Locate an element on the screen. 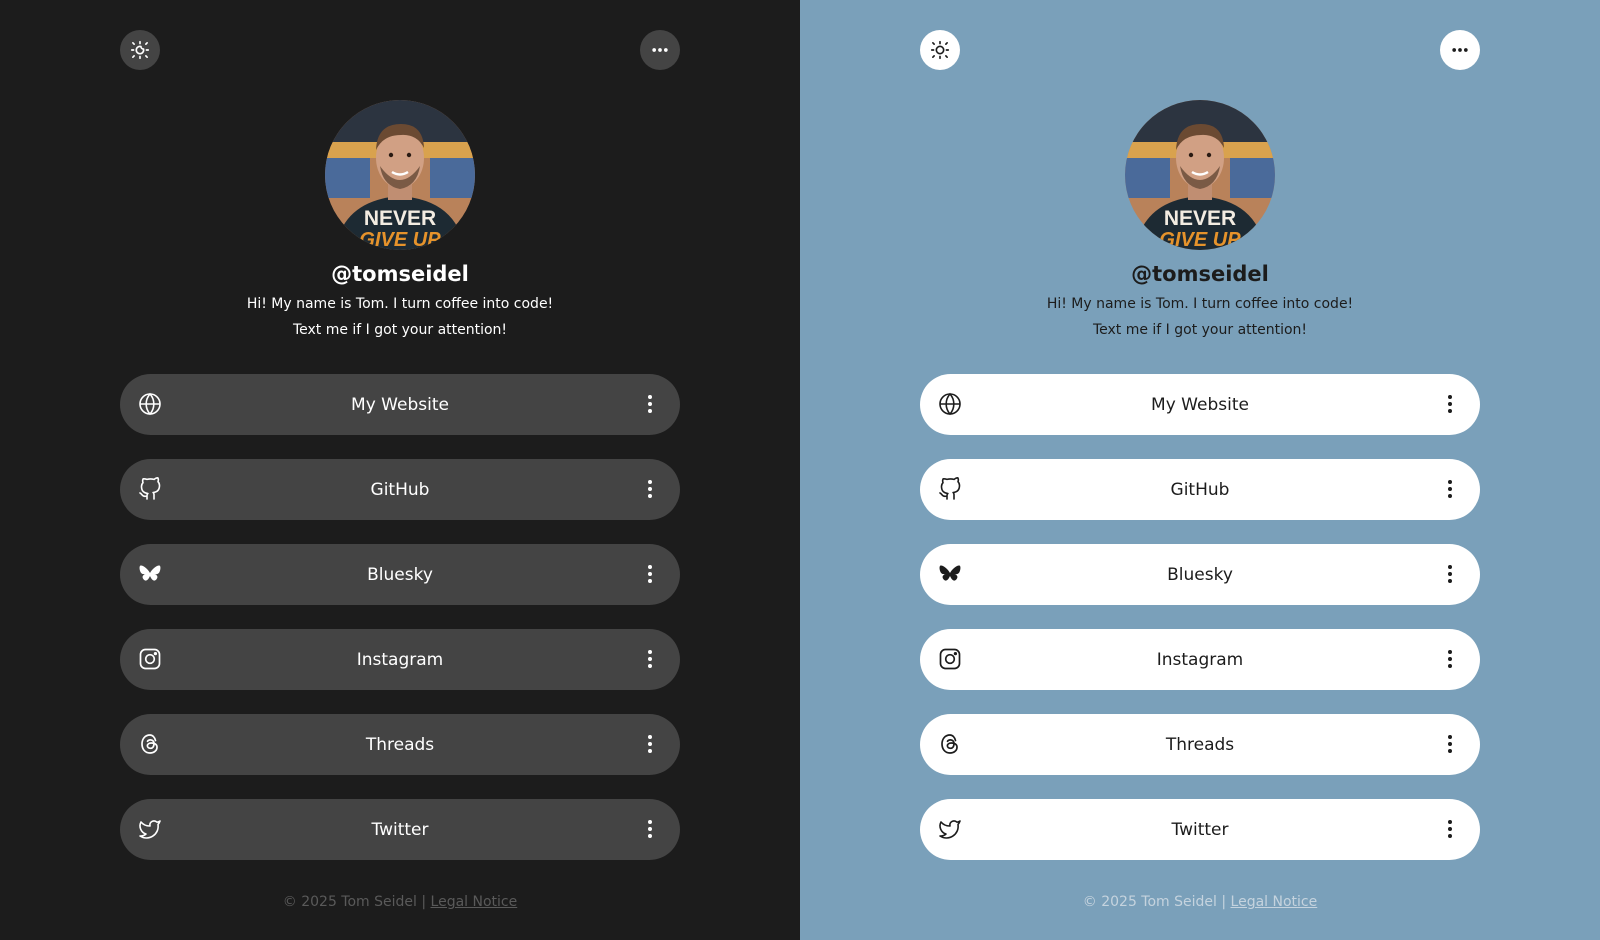 This screenshot has height=940, width=1600. moon-sun-icon is located at coordinates (140, 50).